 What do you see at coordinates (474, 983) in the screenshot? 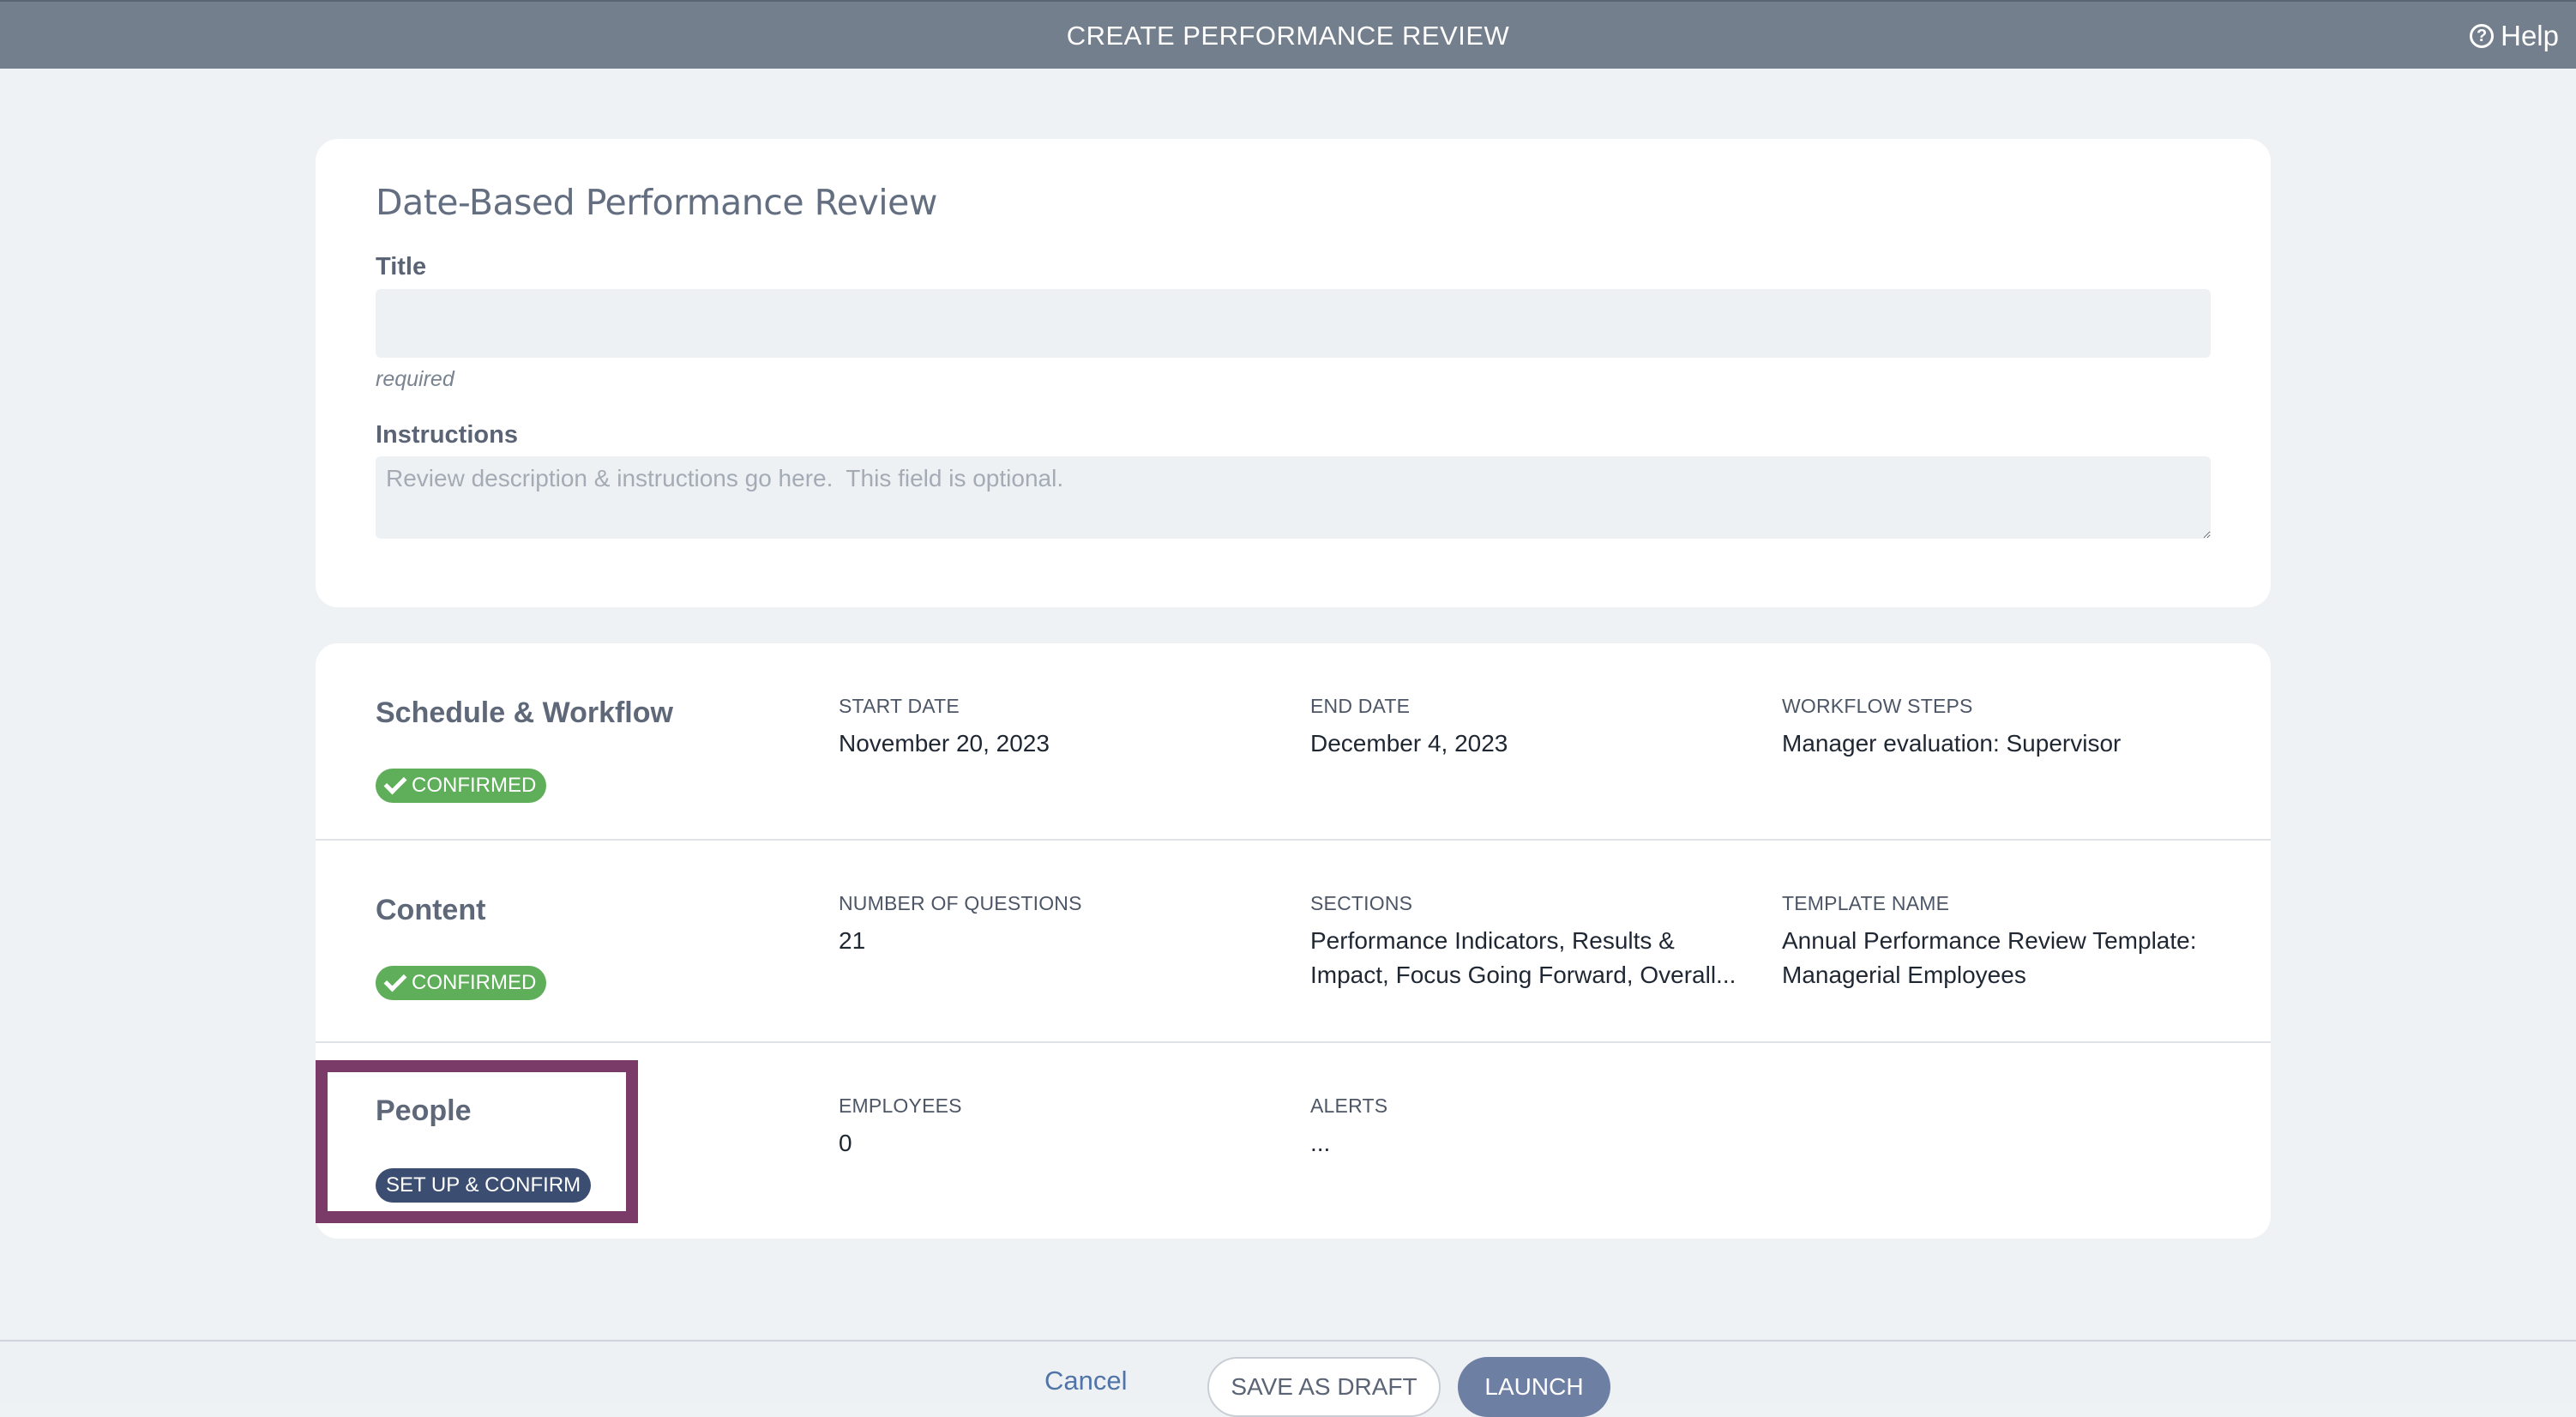
I see `content-badge-label: CONFIRMED` at bounding box center [474, 983].